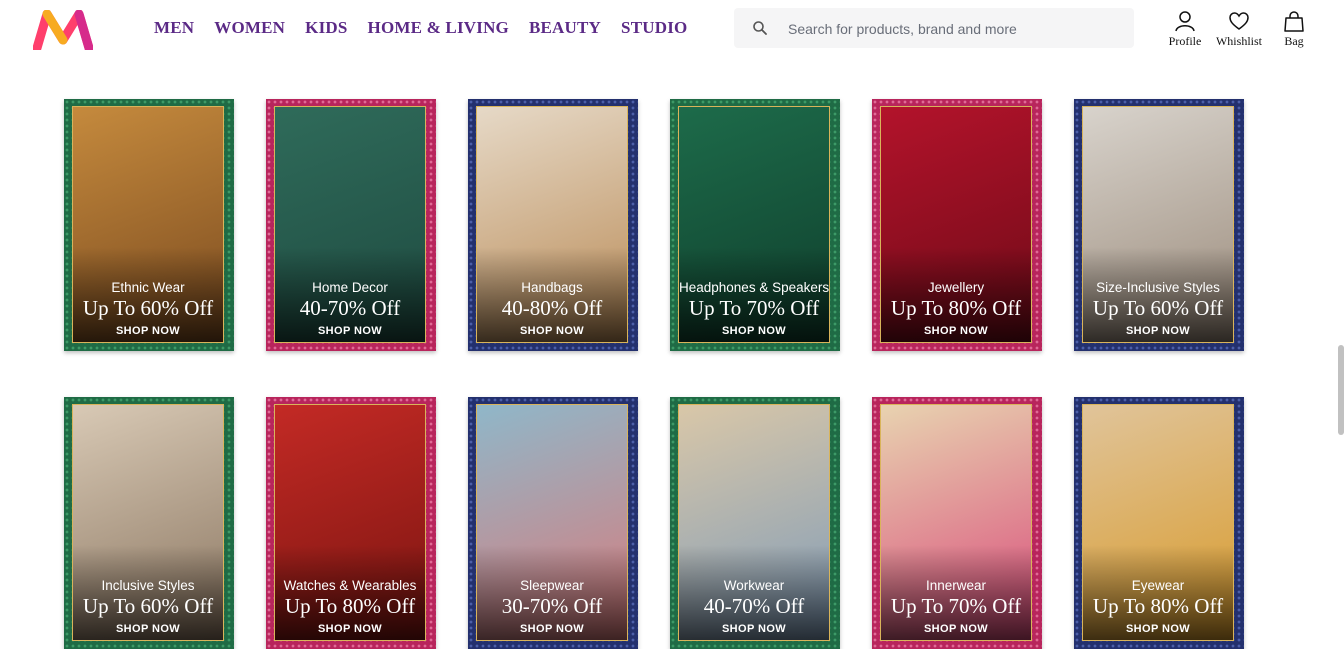 The height and width of the screenshot is (649, 1344). I want to click on card-title: Innerwear, so click(956, 585).